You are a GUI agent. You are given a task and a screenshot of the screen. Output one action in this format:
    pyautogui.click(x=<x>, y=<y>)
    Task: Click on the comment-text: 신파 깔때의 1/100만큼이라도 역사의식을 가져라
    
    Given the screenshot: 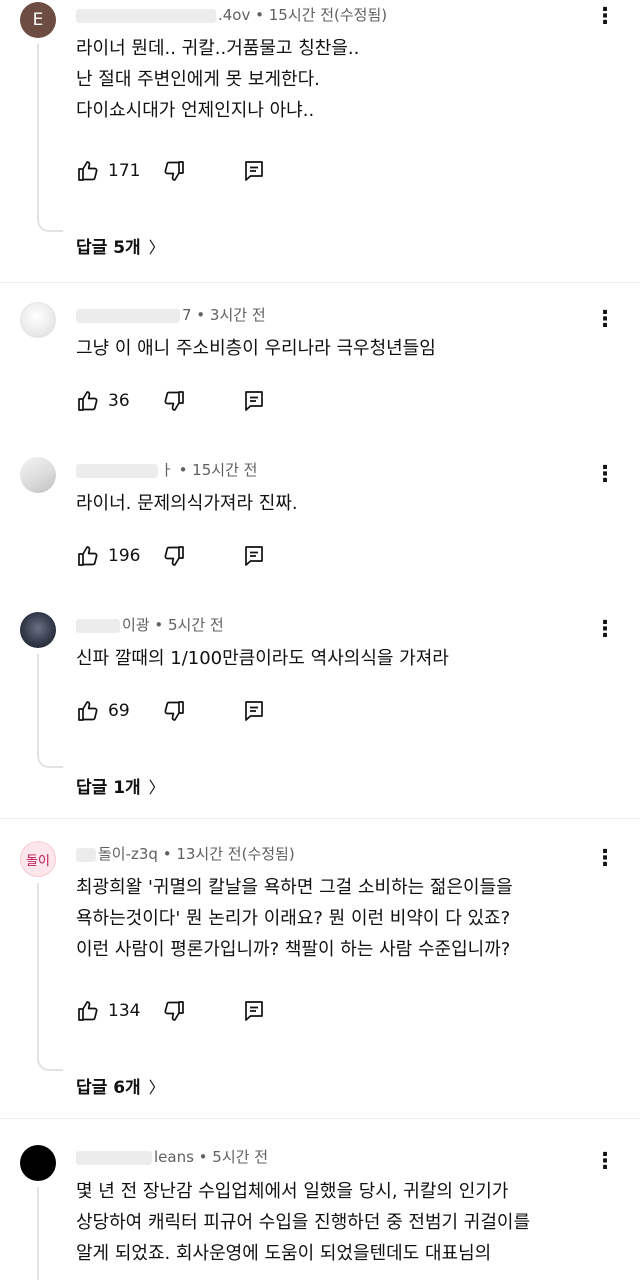 What is the action you would take?
    pyautogui.click(x=262, y=658)
    